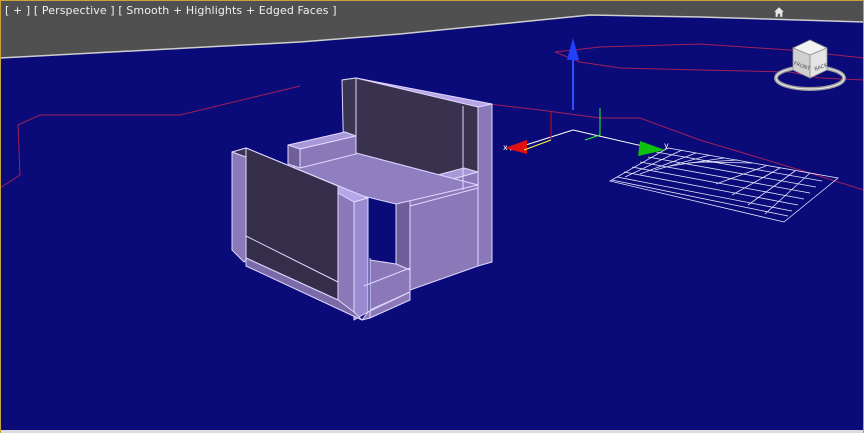 The width and height of the screenshot is (864, 433). I want to click on left-arm-front-edge, so click(346, 252).